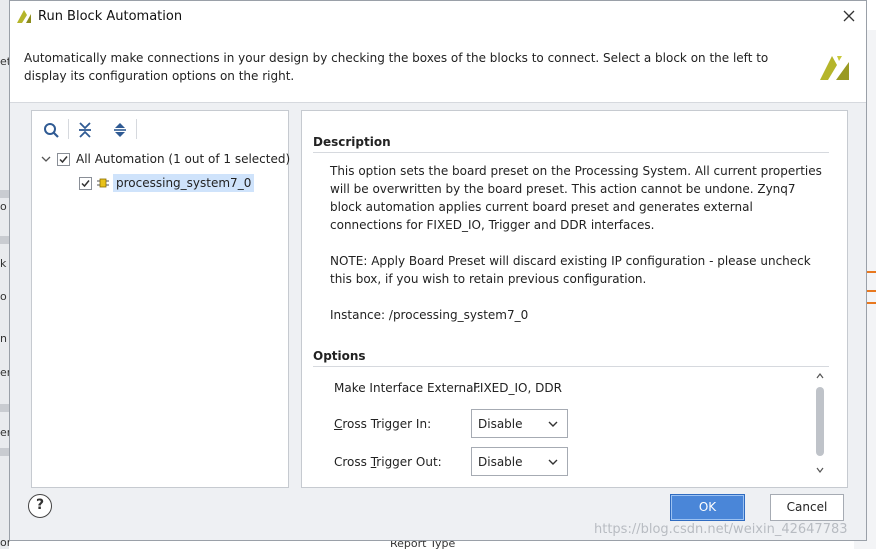 This screenshot has height=550, width=876. What do you see at coordinates (160, 129) in the screenshot?
I see `tree-toolbar` at bounding box center [160, 129].